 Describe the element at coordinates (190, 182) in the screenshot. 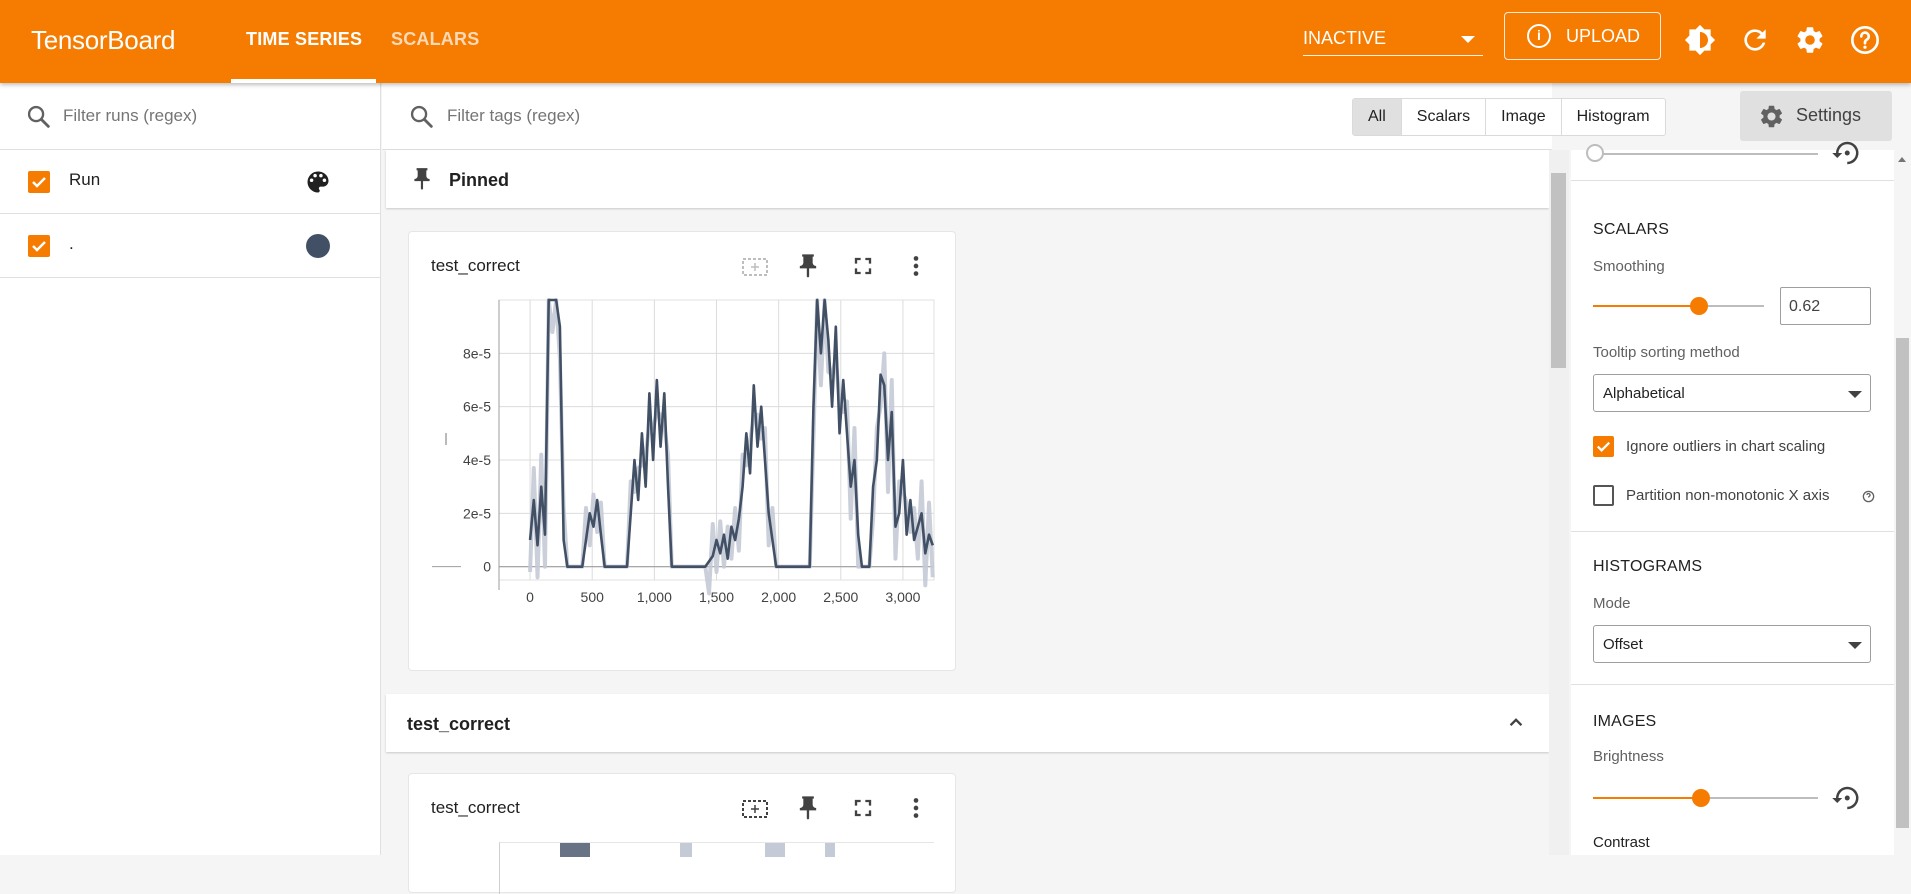

I see `run-row: Run` at that location.